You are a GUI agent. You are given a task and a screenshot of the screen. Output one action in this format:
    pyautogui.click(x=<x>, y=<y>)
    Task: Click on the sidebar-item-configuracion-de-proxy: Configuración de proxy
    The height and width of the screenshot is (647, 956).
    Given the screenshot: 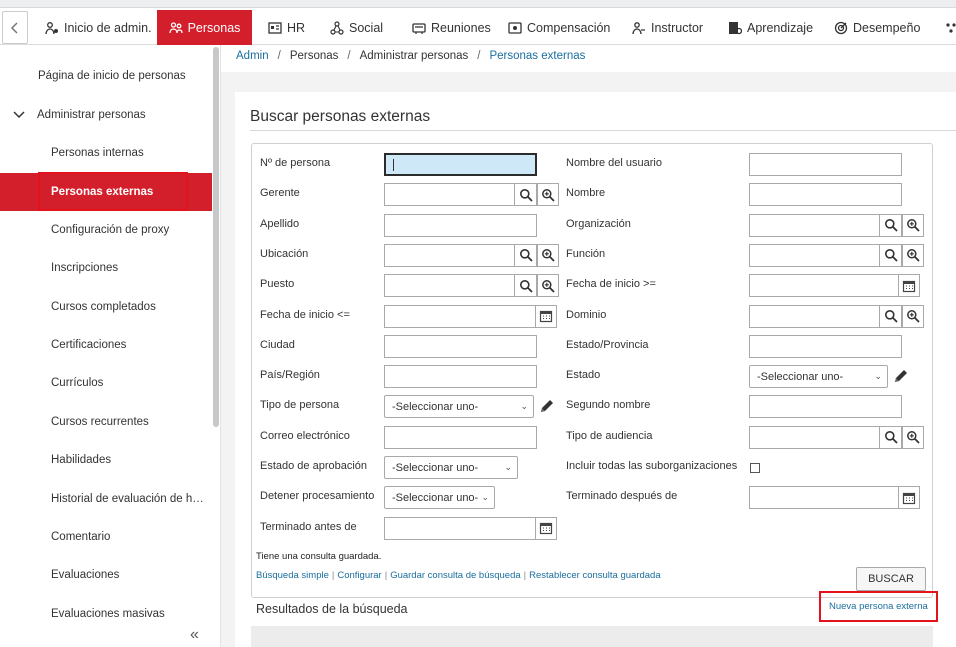 What is the action you would take?
    pyautogui.click(x=103, y=230)
    